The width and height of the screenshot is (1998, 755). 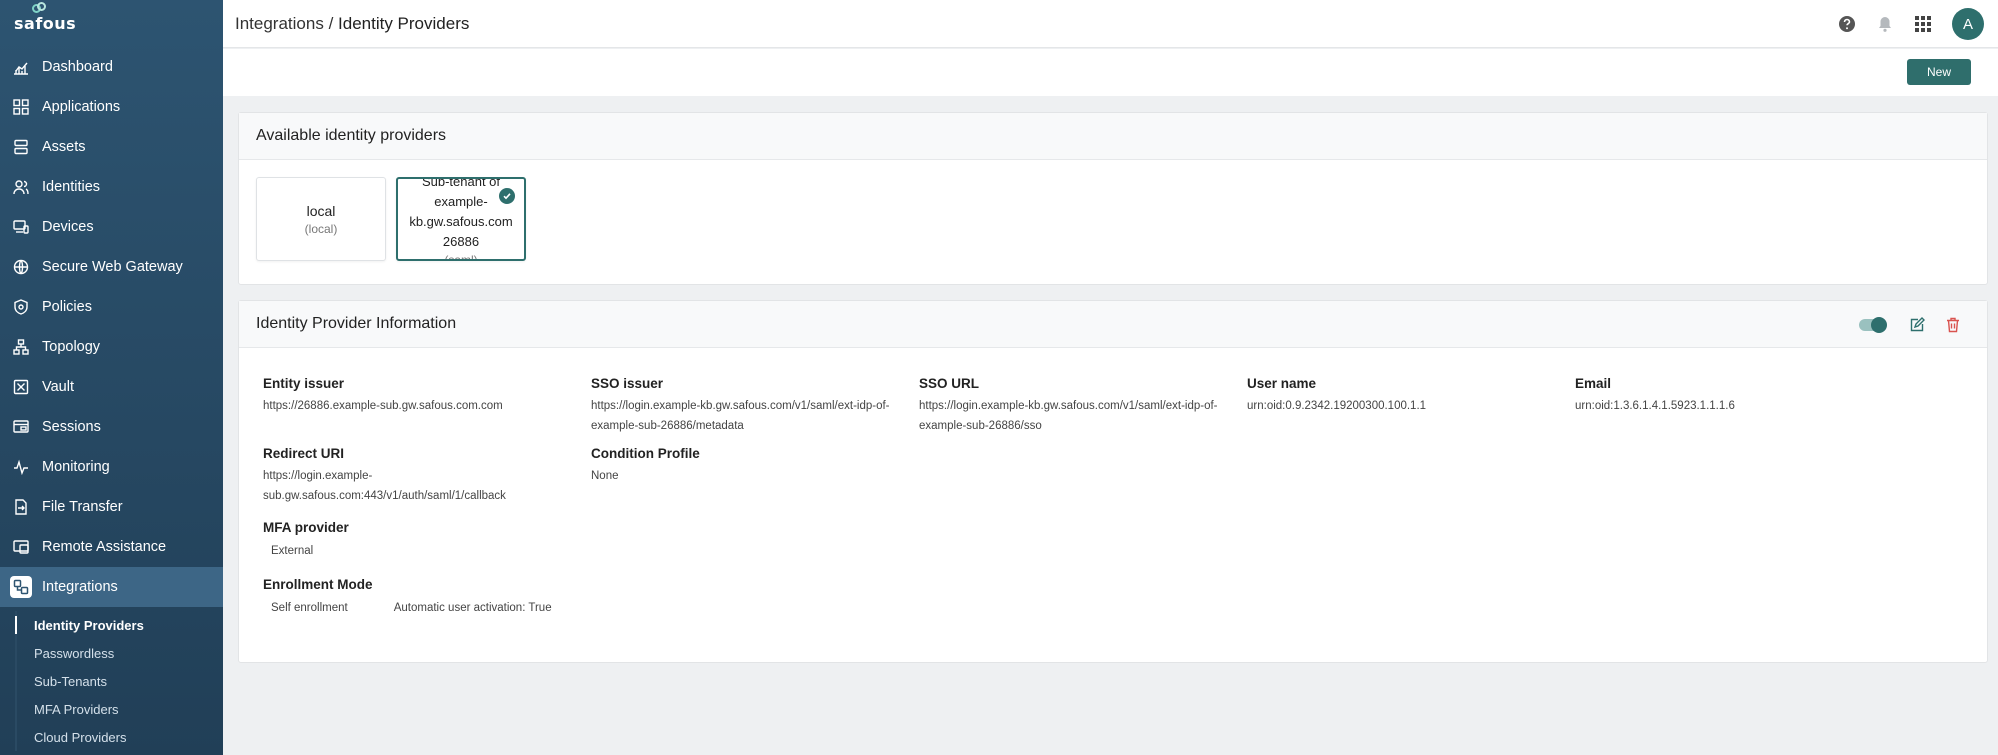 I want to click on auto-activation-value: Automatic user activation: True, so click(x=472, y=608).